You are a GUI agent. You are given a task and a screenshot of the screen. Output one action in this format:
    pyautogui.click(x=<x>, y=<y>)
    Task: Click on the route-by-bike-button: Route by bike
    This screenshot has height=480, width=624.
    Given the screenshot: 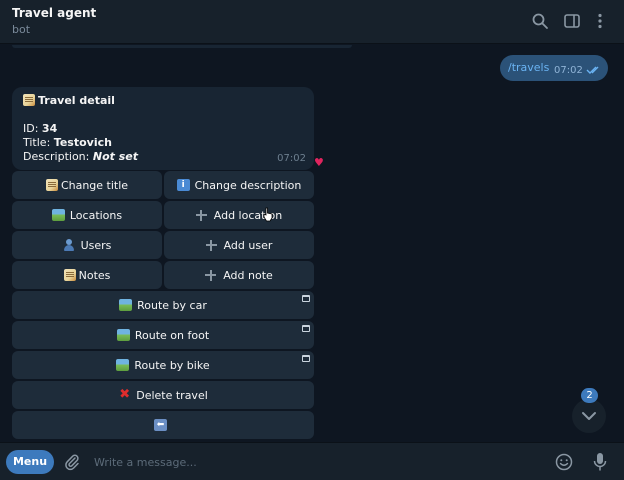 What is the action you would take?
    pyautogui.click(x=163, y=365)
    